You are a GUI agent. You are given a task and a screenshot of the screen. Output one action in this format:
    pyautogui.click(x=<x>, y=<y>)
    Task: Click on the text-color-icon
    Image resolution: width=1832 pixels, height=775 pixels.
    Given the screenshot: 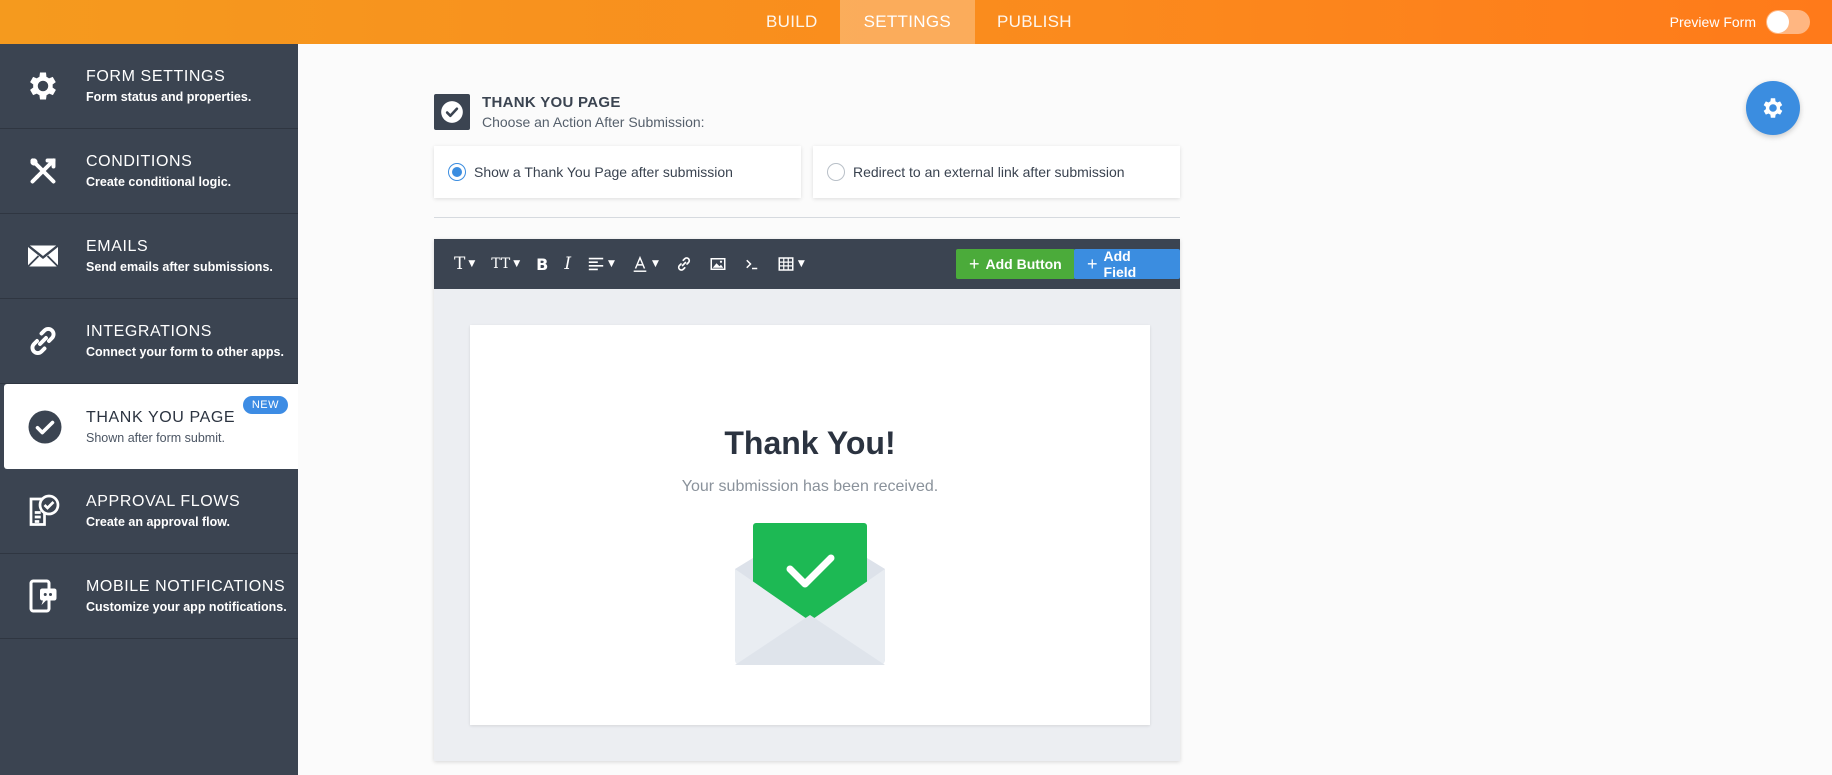 What is the action you would take?
    pyautogui.click(x=640, y=263)
    